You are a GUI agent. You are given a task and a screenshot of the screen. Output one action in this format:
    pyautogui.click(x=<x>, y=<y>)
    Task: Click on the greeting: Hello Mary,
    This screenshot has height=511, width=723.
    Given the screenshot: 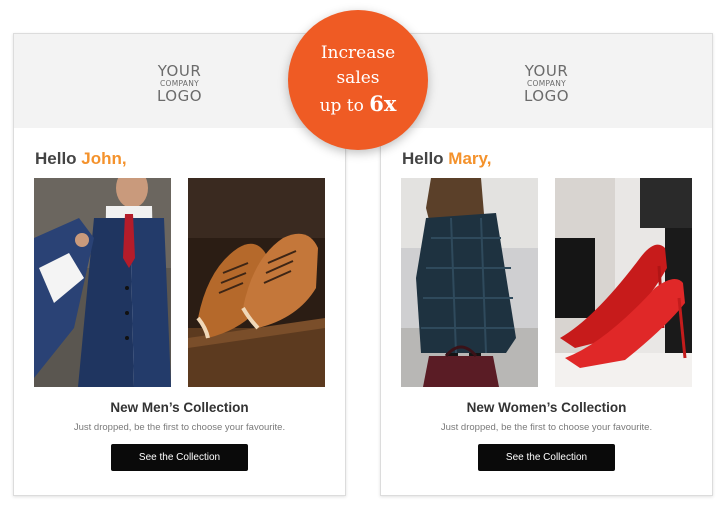 What is the action you would take?
    pyautogui.click(x=447, y=158)
    